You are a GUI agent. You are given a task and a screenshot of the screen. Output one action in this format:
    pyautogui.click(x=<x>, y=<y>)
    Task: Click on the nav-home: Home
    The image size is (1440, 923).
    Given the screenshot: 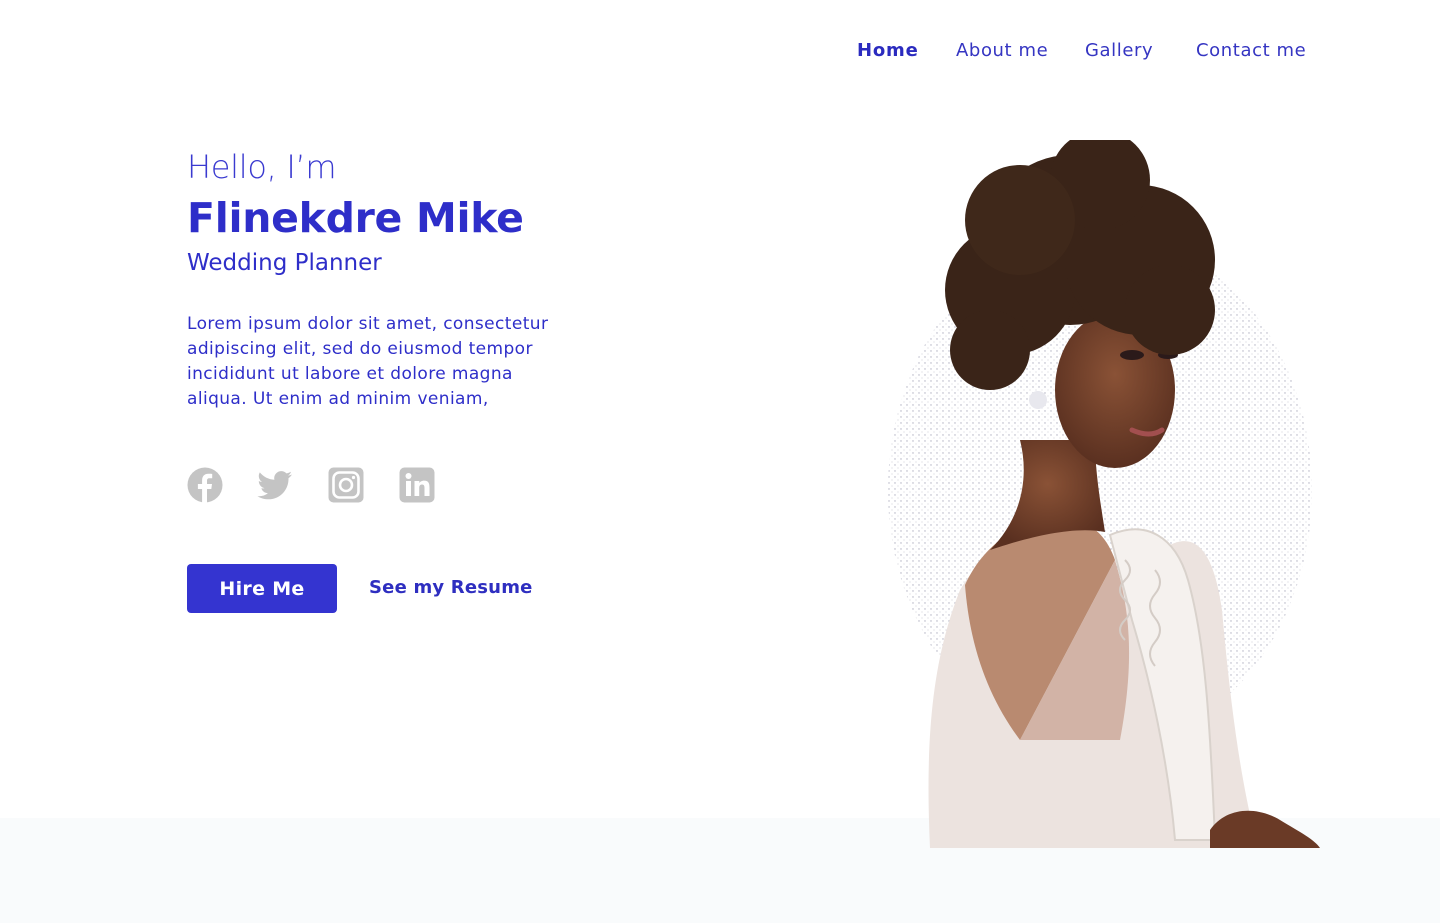 What is the action you would take?
    pyautogui.click(x=888, y=50)
    